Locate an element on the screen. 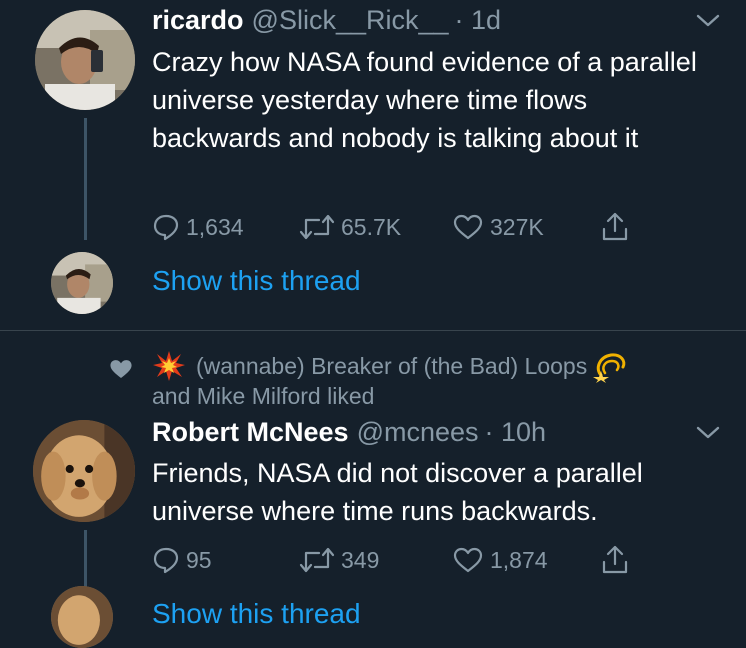 The image size is (746, 648). tweet-actions: 1,634 65.7K 327K is located at coordinates (402, 228).